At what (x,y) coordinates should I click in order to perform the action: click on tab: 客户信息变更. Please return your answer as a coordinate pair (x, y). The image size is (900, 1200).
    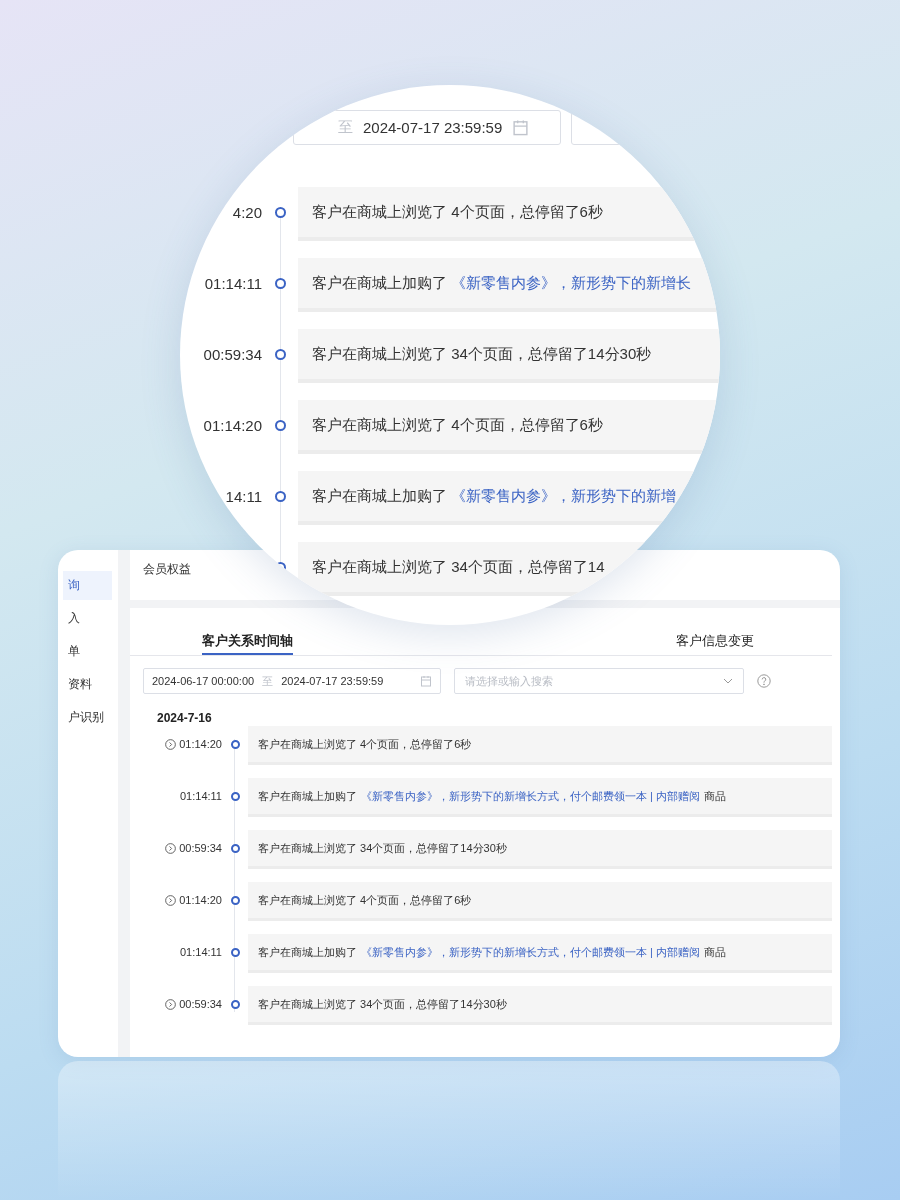
    Looking at the image, I should click on (715, 642).